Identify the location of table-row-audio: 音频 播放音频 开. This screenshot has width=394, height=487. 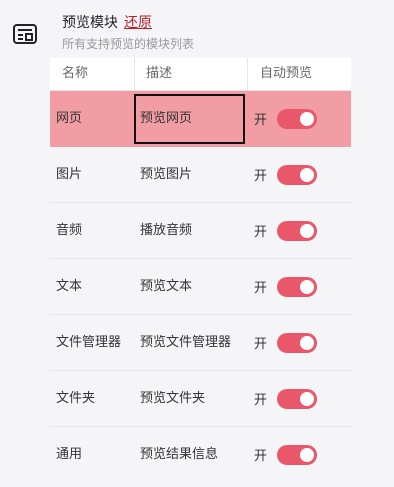
(200, 231).